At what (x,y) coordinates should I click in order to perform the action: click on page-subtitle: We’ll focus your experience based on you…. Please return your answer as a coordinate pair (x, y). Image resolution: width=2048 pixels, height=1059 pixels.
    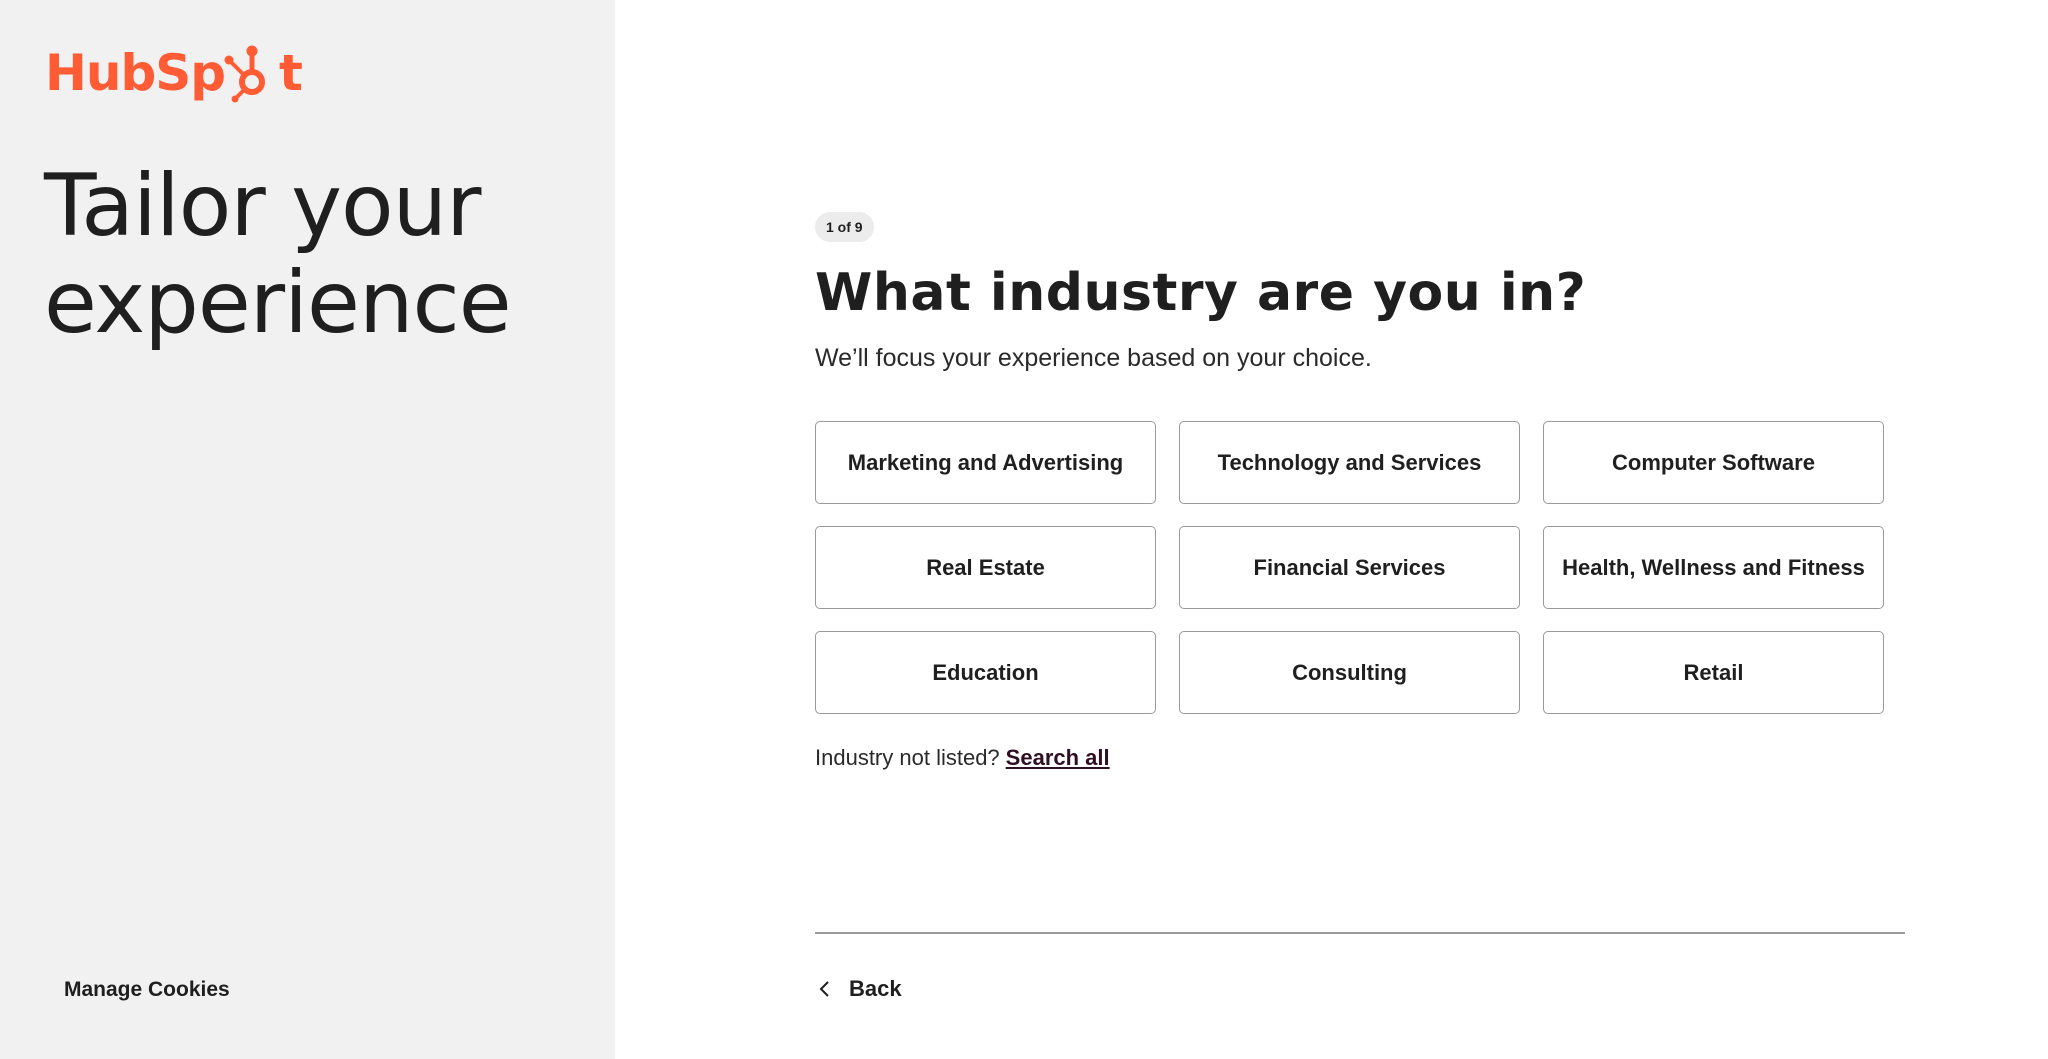
    Looking at the image, I should click on (1093, 358).